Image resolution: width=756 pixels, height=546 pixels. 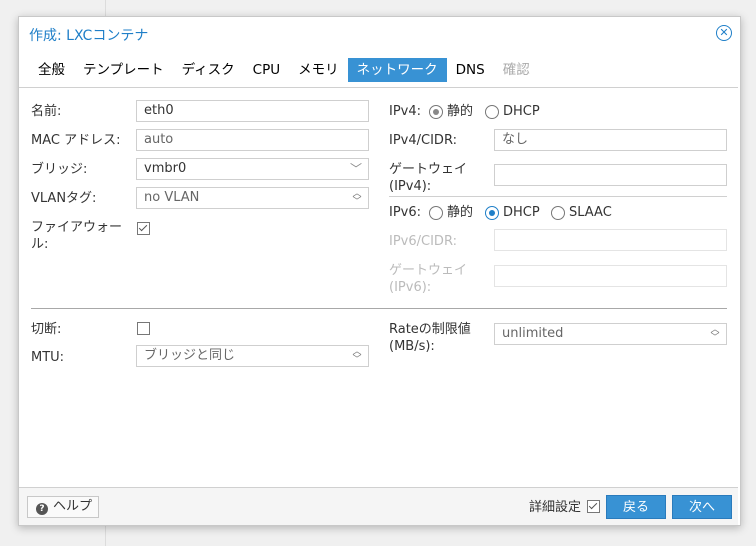 I want to click on bridge-select: vmbr0 ﹀, so click(x=252, y=169).